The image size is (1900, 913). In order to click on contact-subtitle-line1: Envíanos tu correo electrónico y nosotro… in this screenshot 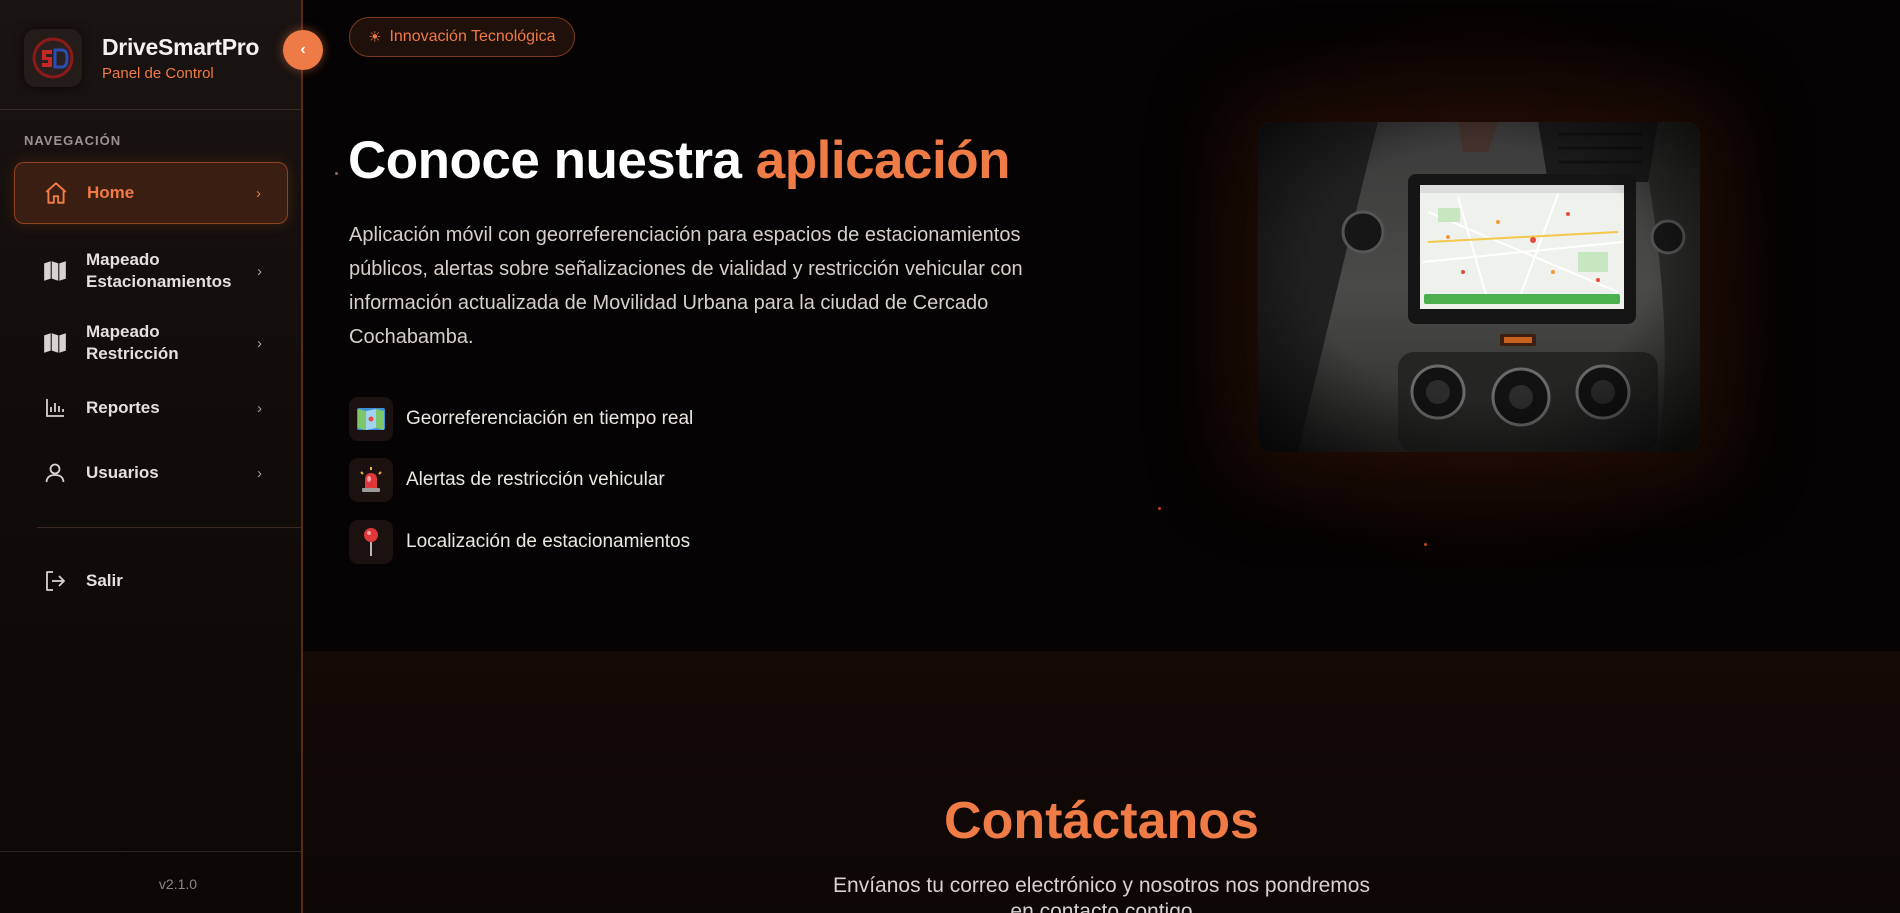, I will do `click(1101, 885)`.